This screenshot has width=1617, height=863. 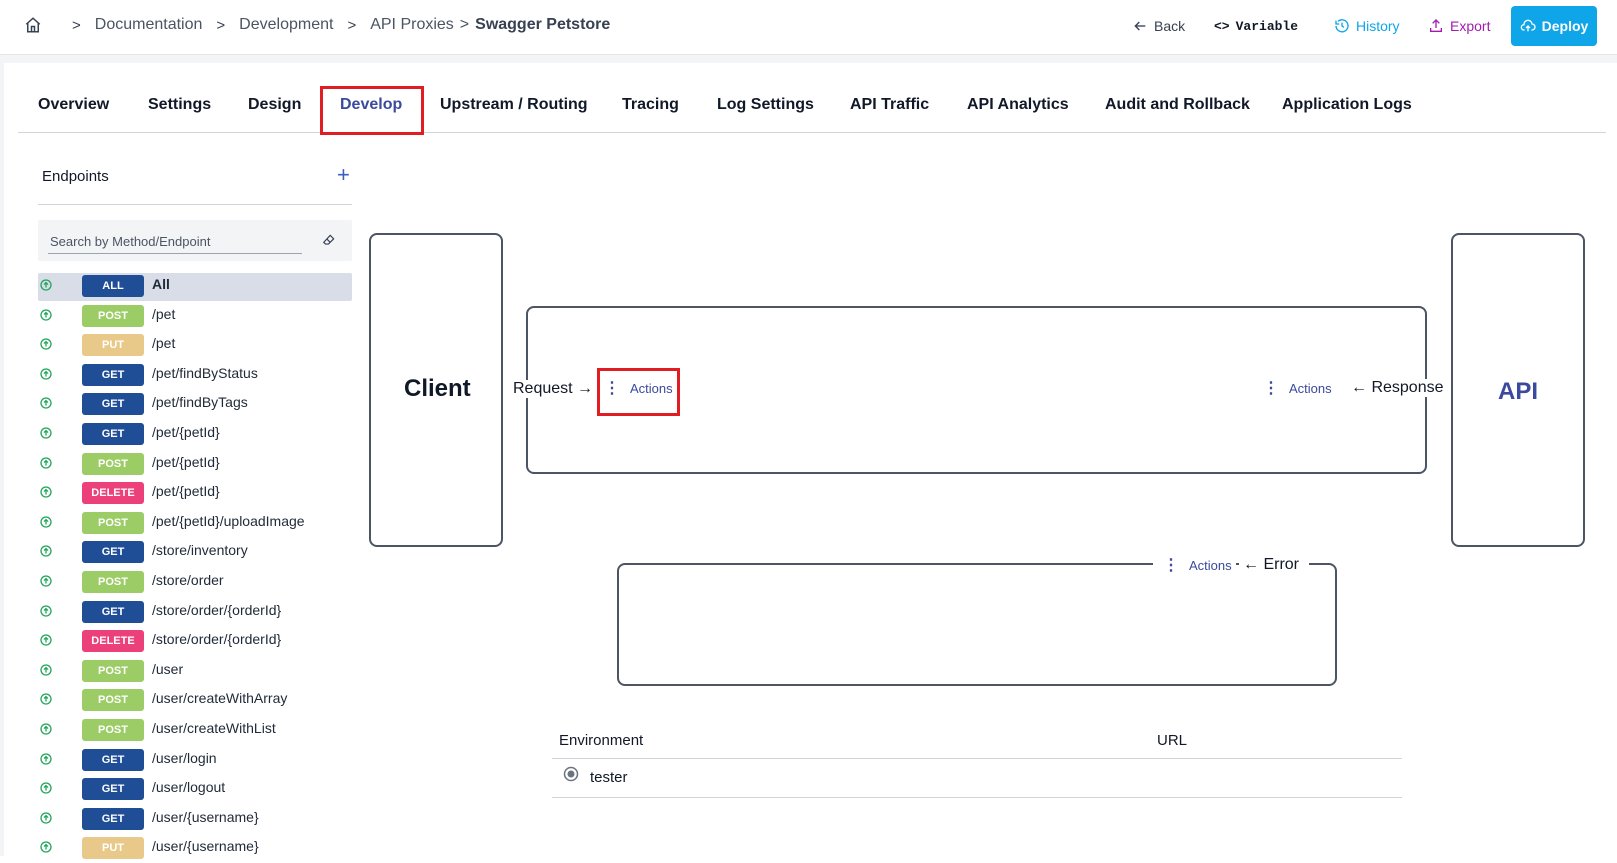 What do you see at coordinates (228, 521) in the screenshot?
I see `endpoint-path: /pet/{petId}/uploadImage` at bounding box center [228, 521].